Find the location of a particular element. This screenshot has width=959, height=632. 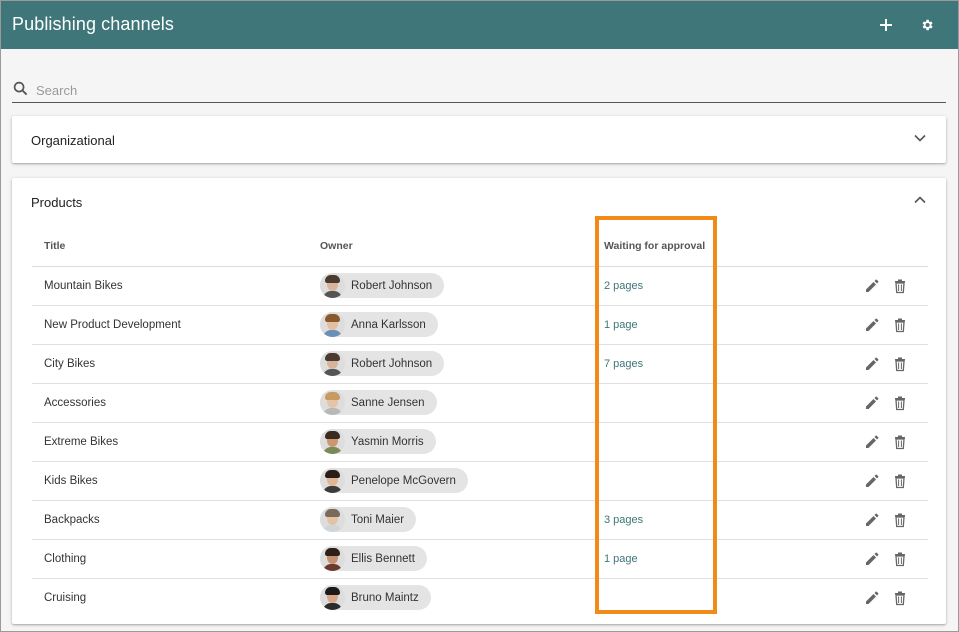

section-organizational-header: Organizational is located at coordinates (479, 140).